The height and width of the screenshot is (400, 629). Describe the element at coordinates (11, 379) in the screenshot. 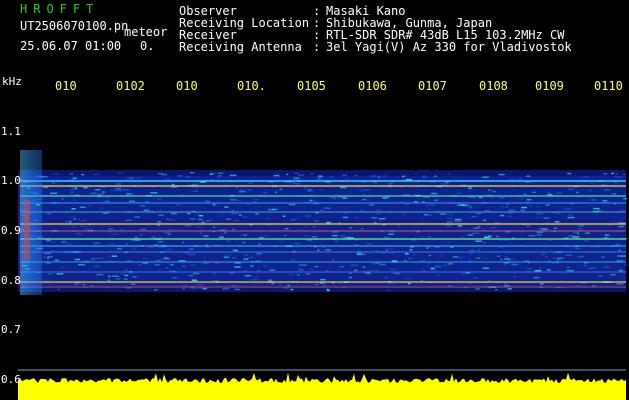

I see `y-tick-0-6: 0.6` at that location.